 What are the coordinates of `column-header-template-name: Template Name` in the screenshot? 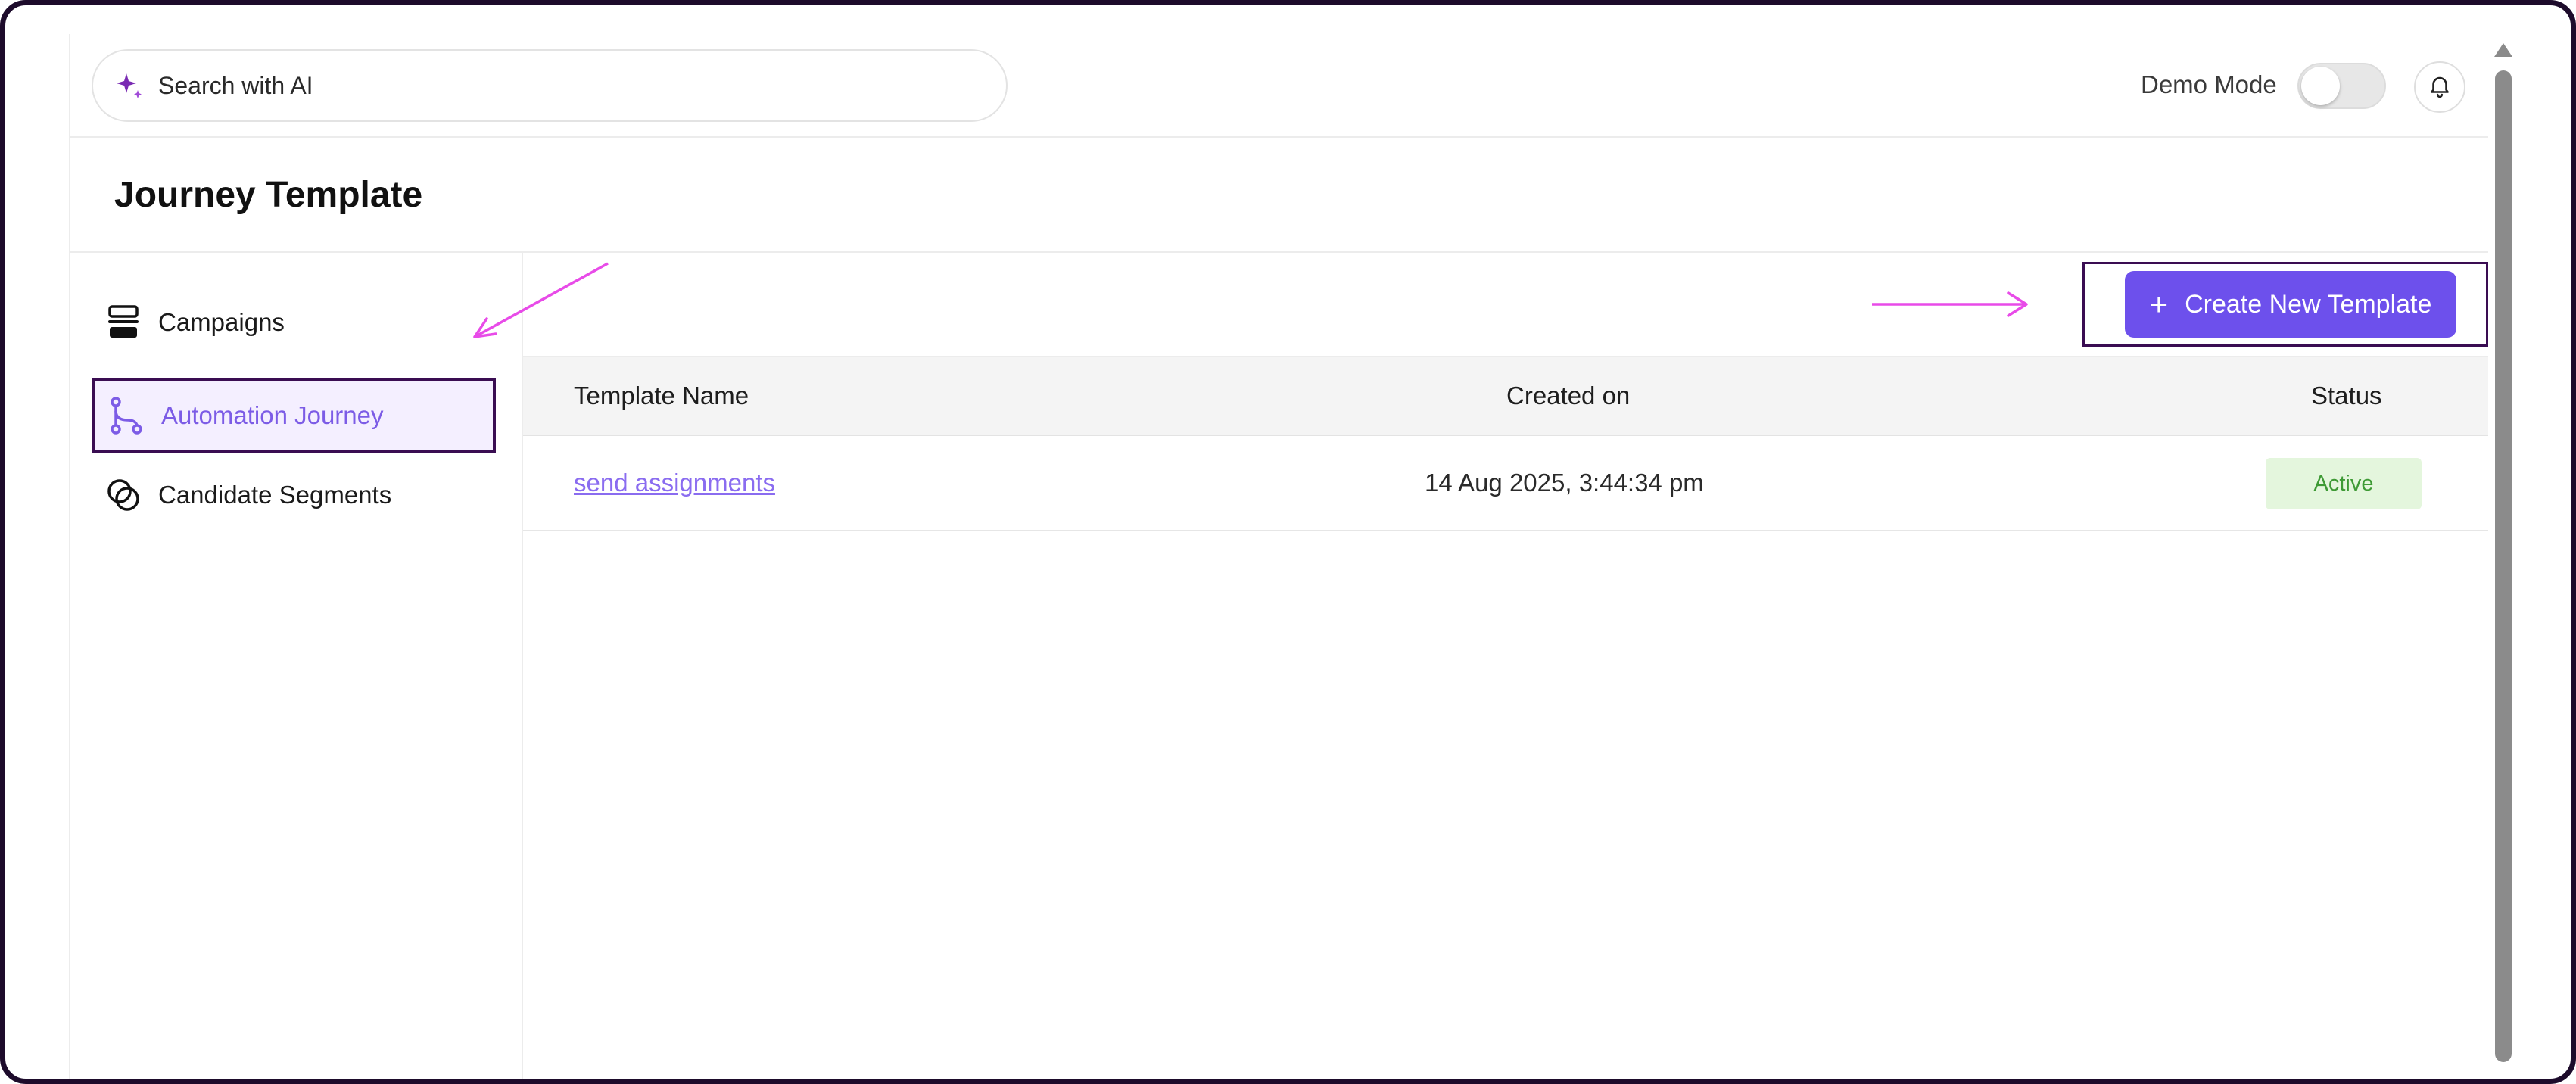 It's located at (661, 396).